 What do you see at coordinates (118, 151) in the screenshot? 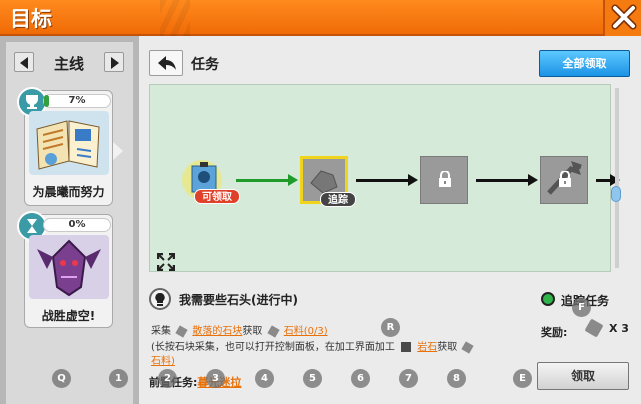
I see `selected-pointer` at bounding box center [118, 151].